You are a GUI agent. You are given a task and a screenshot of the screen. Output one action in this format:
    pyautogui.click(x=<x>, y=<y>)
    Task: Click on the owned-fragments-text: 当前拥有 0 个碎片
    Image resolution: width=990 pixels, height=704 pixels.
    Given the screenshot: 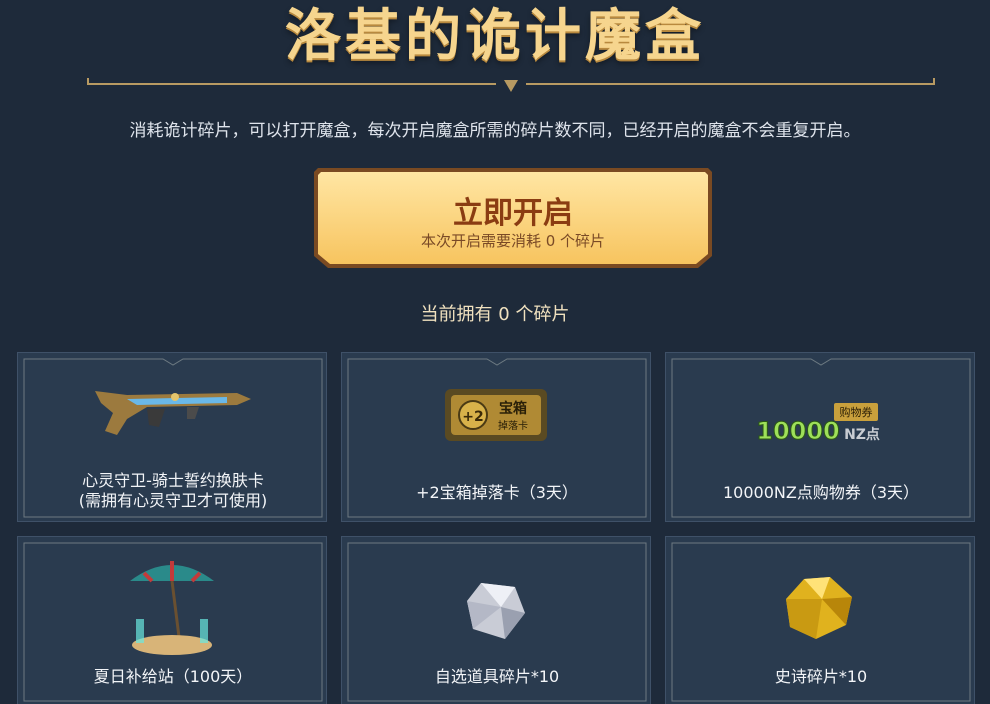 What is the action you would take?
    pyautogui.click(x=495, y=314)
    